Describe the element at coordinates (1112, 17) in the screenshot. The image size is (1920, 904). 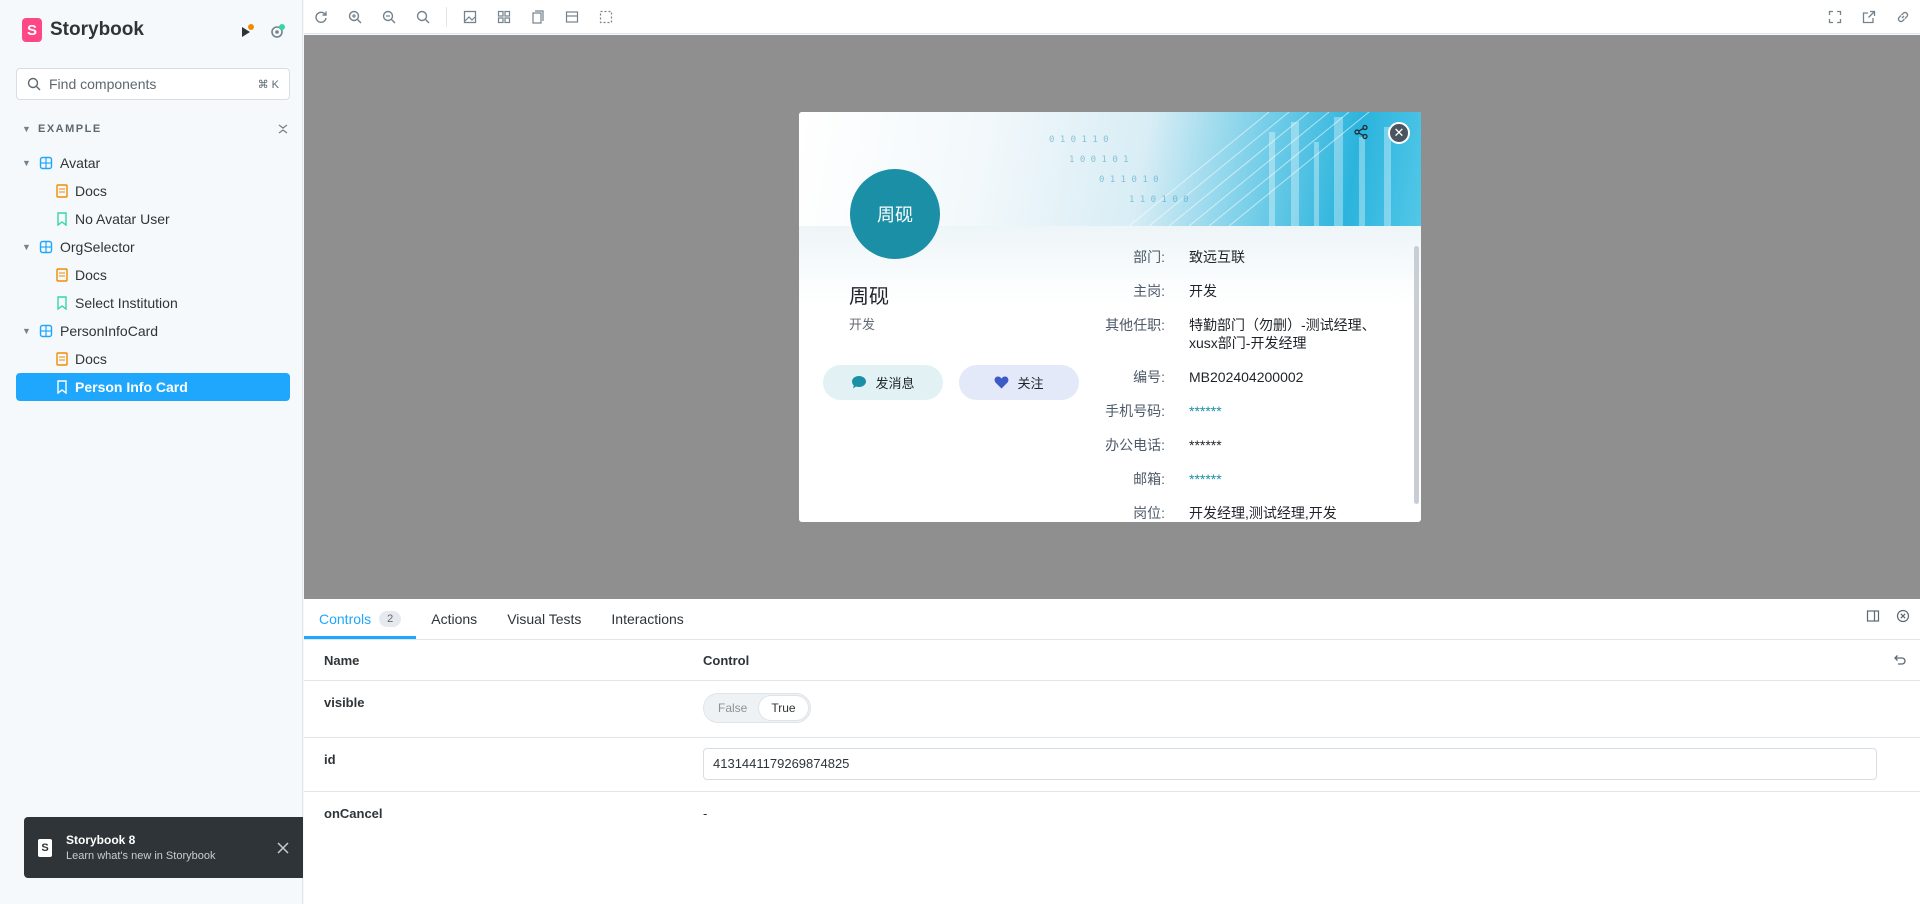
I see `preview-toolbar` at that location.